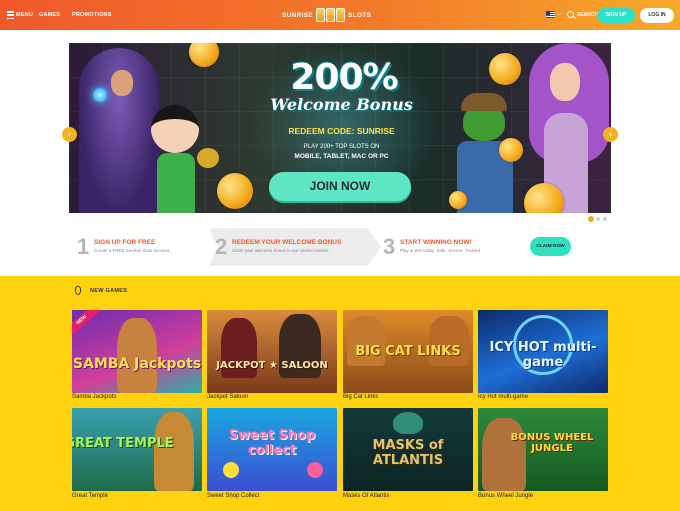 This screenshot has width=680, height=511. I want to click on step-description: Play & Win today. Safe. Secure. Trusted., so click(441, 250).